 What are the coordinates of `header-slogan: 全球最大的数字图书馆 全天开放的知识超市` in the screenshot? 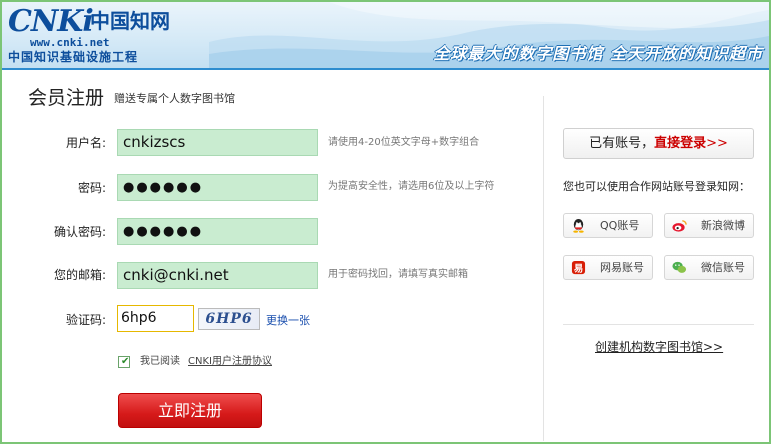 It's located at (598, 53).